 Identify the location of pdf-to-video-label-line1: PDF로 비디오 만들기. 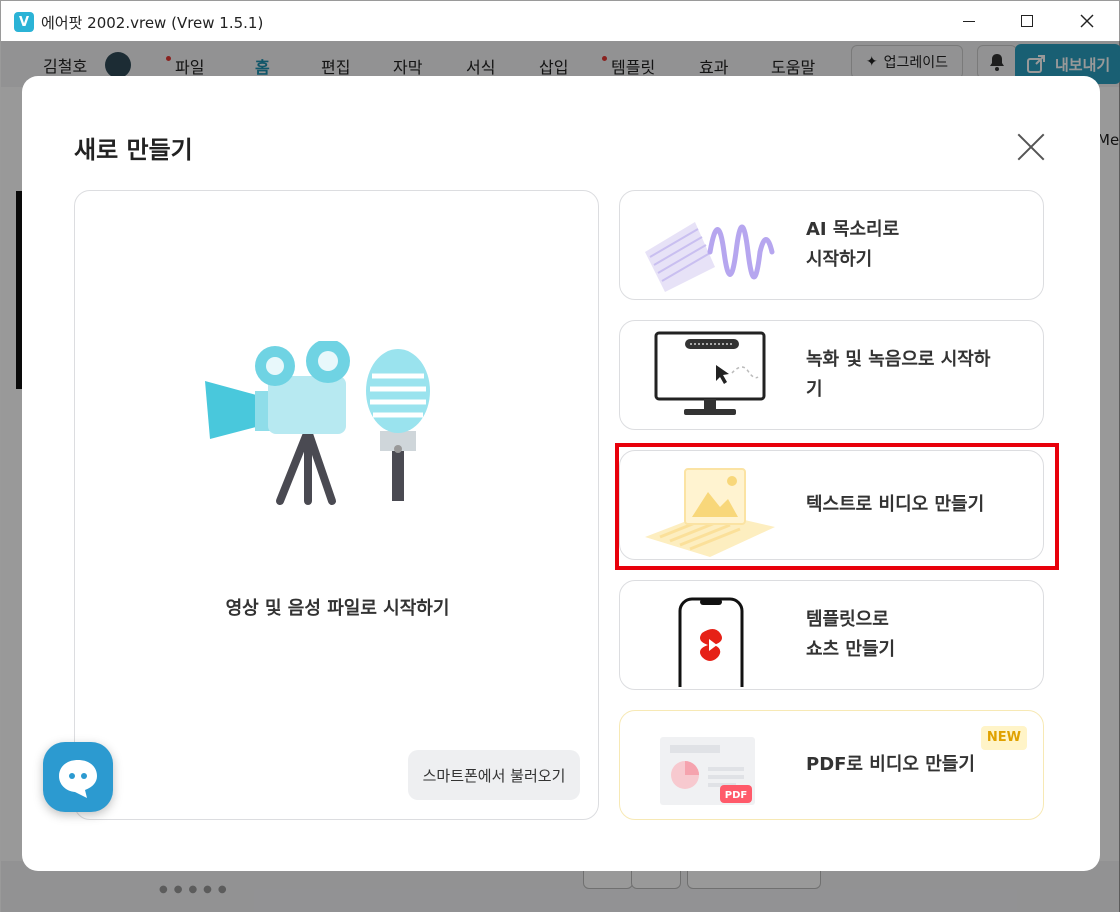
(890, 764).